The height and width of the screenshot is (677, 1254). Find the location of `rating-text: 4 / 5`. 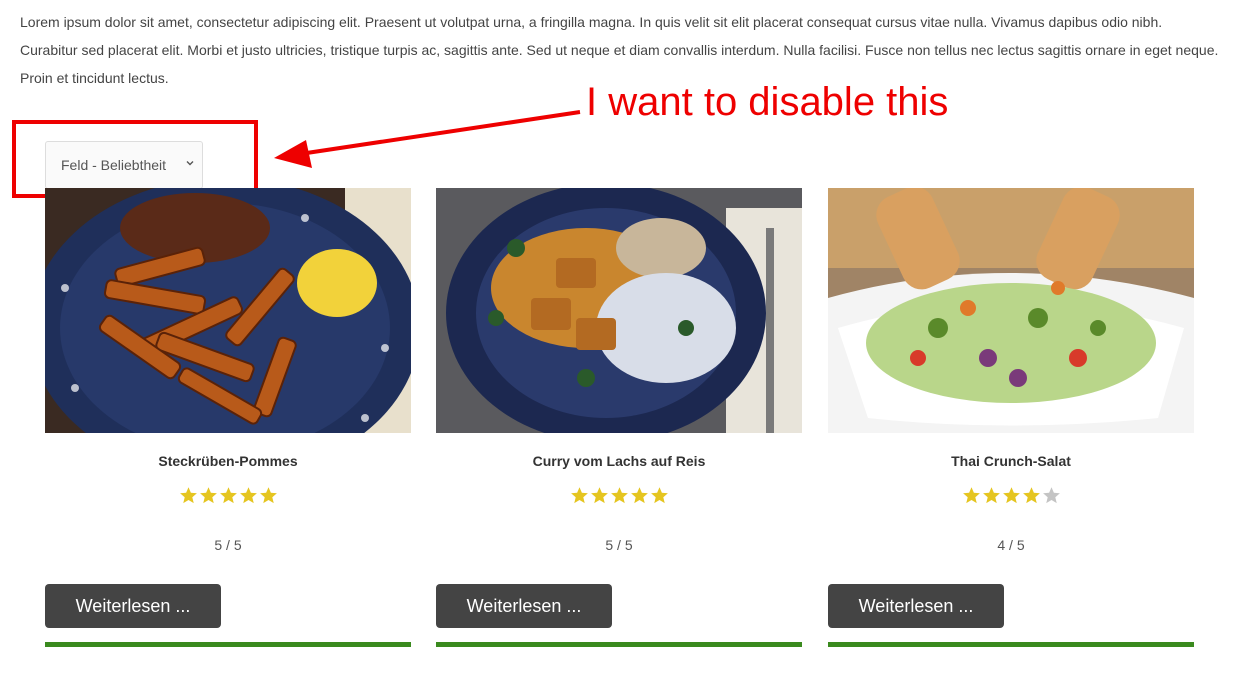

rating-text: 4 / 5 is located at coordinates (1011, 545).